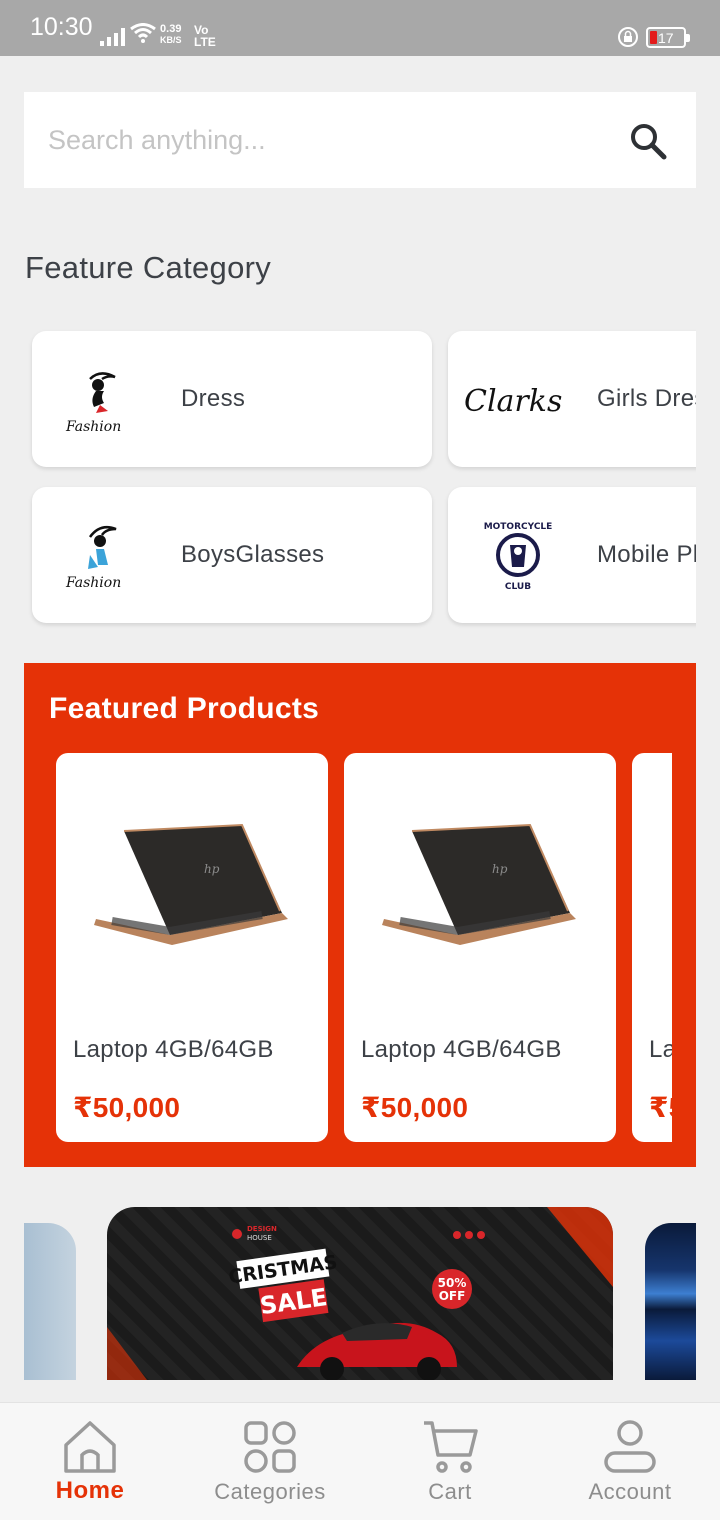 The height and width of the screenshot is (1520, 720). I want to click on category-label: Dress, so click(213, 398).